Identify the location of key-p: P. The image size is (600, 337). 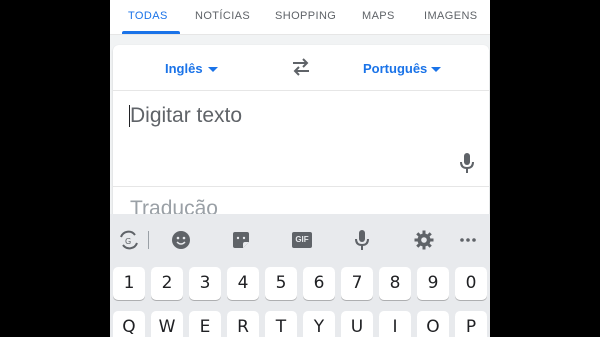
(471, 324).